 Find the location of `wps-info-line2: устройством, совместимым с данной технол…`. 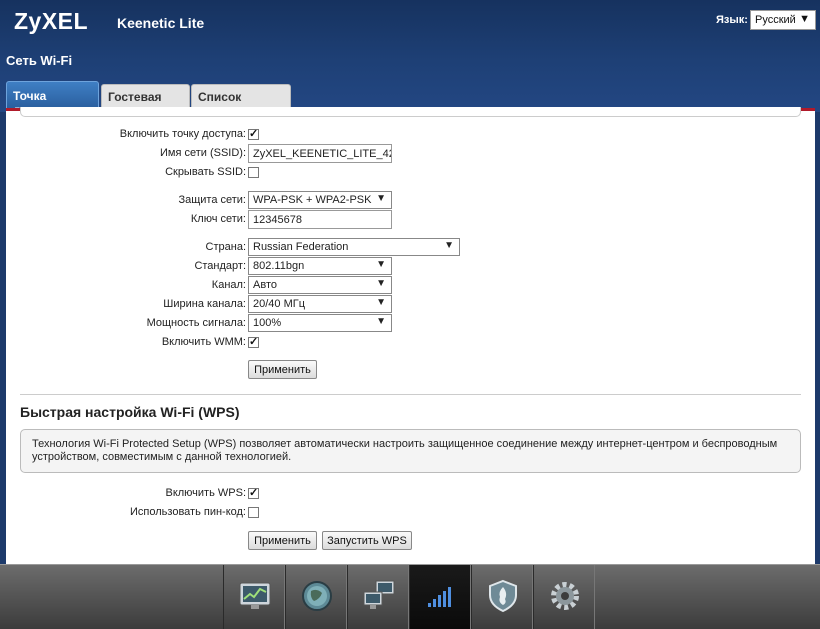

wps-info-line2: устройством, совместимым с данной технол… is located at coordinates (162, 457).